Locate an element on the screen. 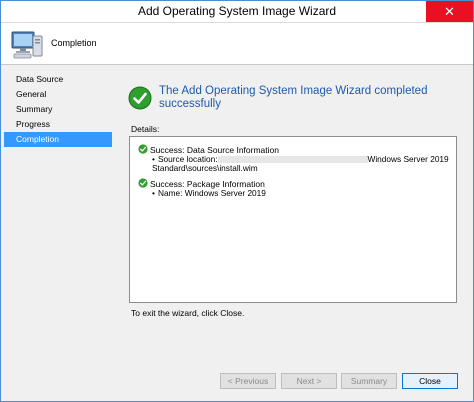 This screenshot has width=474, height=402. window-title: Add Operating System Image Wizard is located at coordinates (237, 11).